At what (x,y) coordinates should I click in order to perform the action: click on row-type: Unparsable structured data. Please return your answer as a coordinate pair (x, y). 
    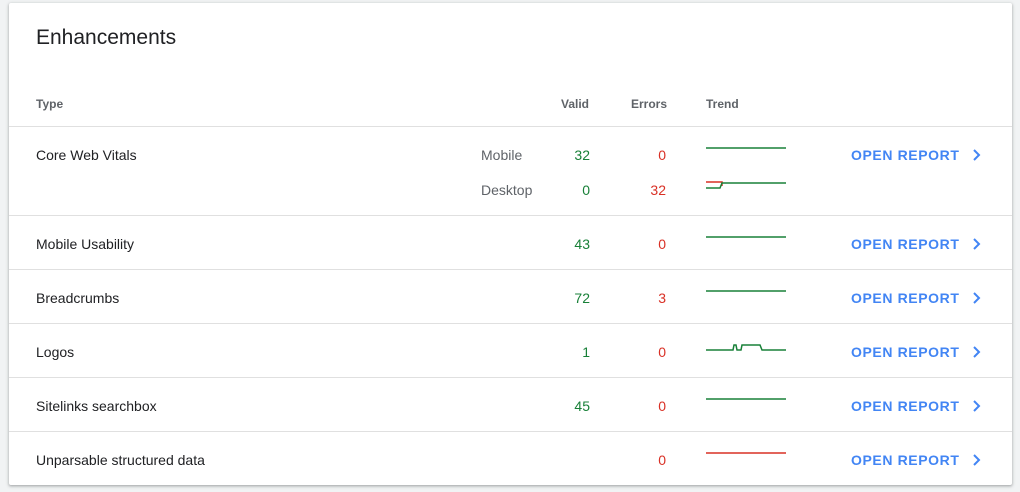
    Looking at the image, I should click on (120, 460).